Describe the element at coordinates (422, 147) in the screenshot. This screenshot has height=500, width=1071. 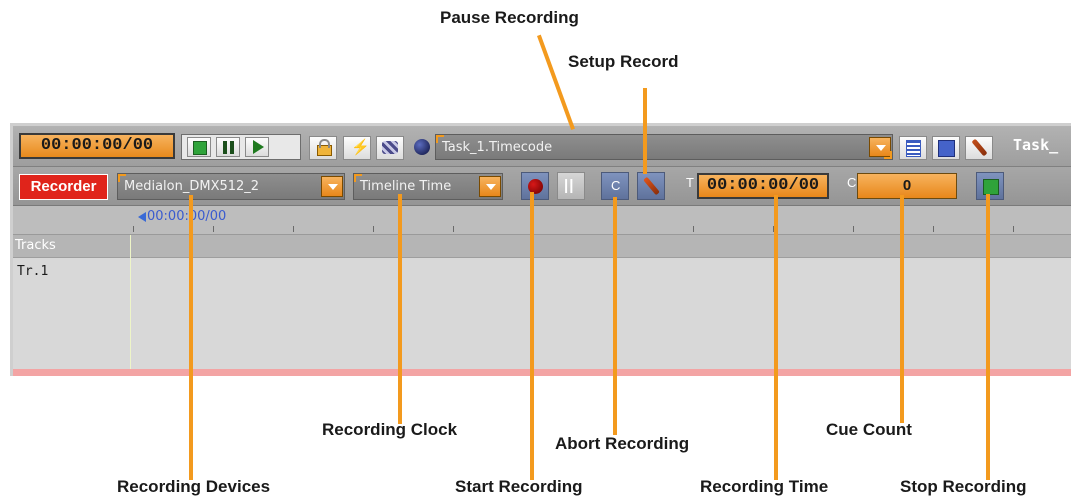
I see `status-dot-icon` at that location.